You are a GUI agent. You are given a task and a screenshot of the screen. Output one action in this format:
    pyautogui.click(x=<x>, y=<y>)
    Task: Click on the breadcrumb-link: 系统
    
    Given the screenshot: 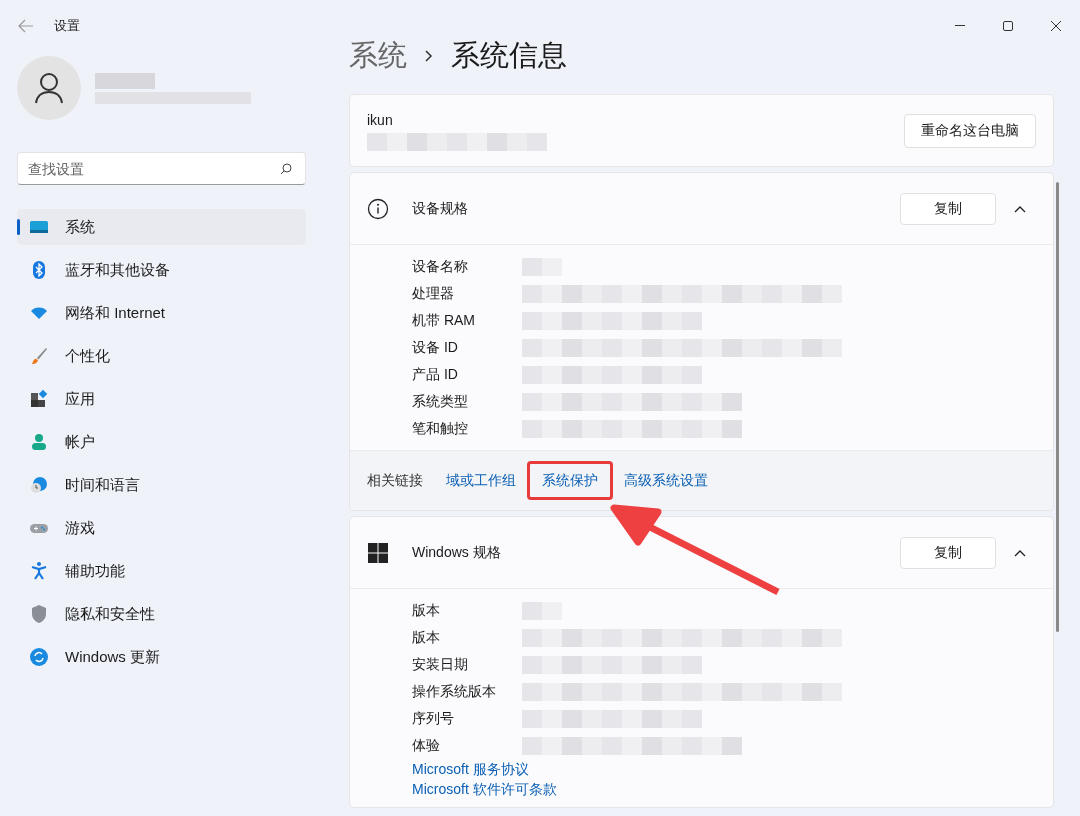 What is the action you would take?
    pyautogui.click(x=378, y=56)
    